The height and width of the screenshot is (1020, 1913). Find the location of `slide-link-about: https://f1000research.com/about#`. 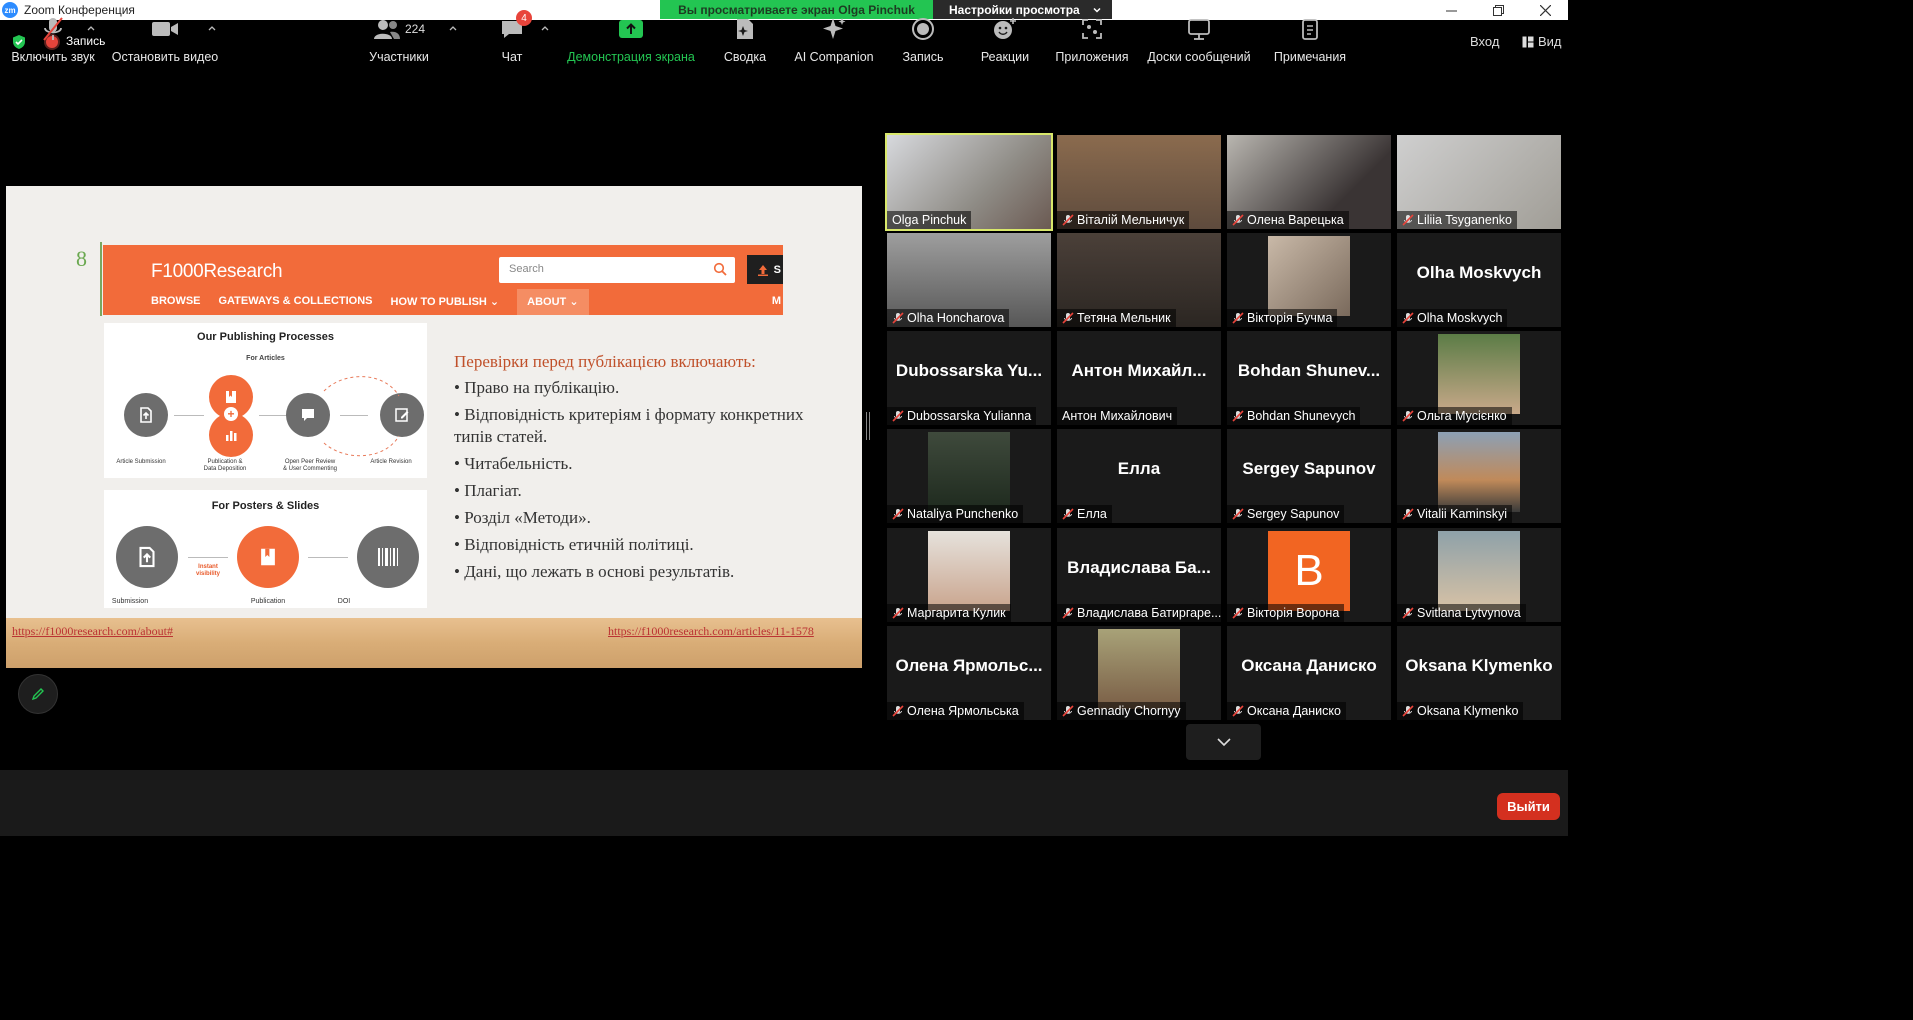

slide-link-about: https://f1000research.com/about# is located at coordinates (92, 631).